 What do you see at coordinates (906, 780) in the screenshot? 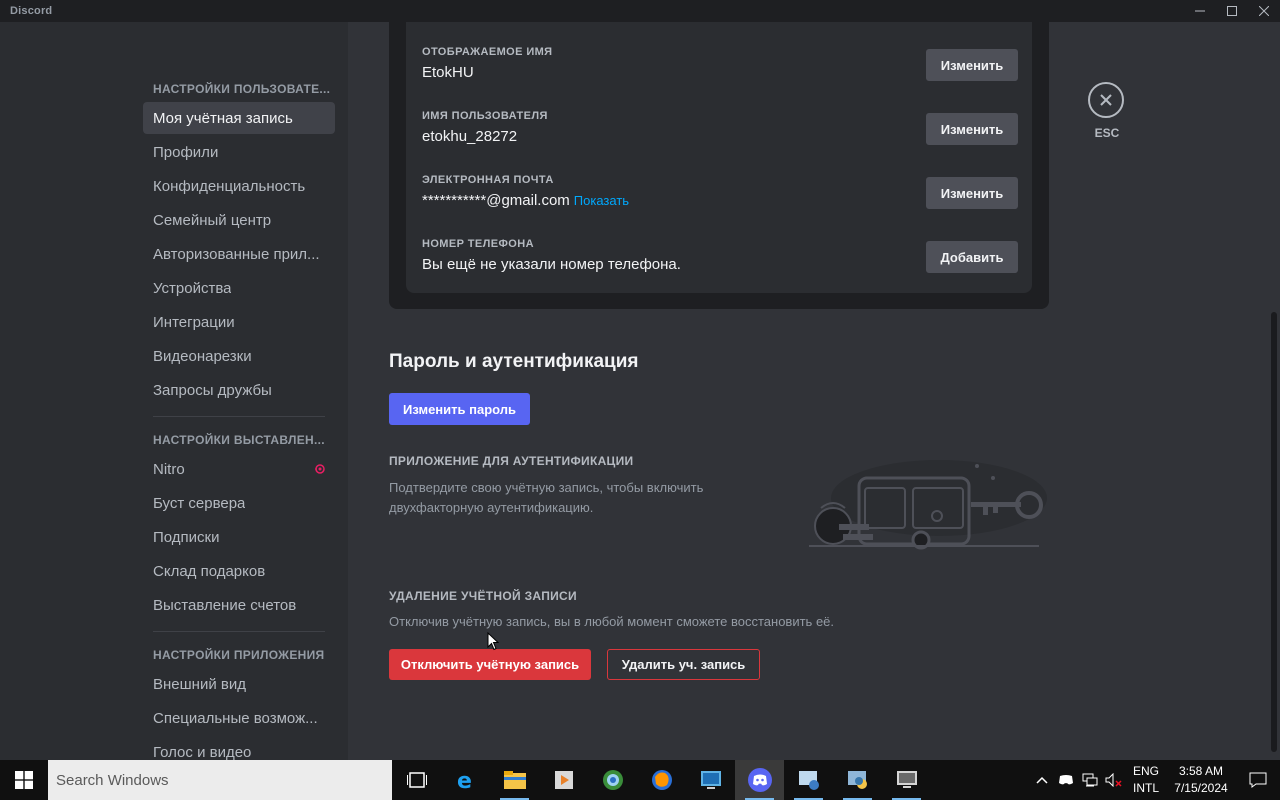
I see `taskbar-system-app` at bounding box center [906, 780].